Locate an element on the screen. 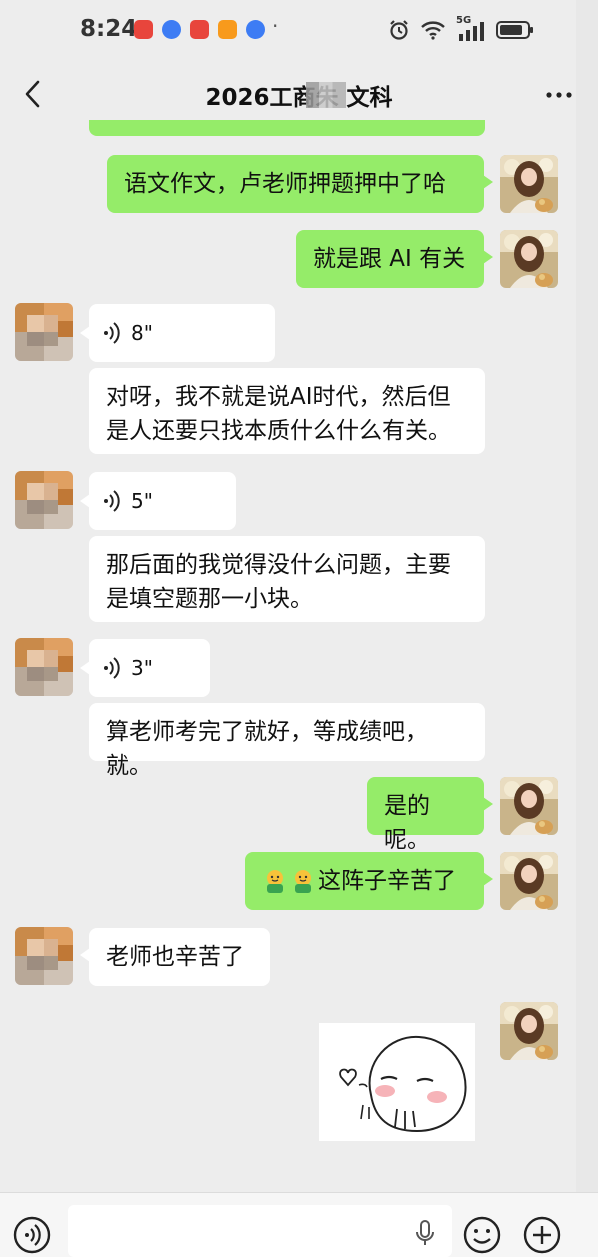 The height and width of the screenshot is (1257, 598). message-text: 是人还要只找本质什么什么有关。 is located at coordinates (278, 431).